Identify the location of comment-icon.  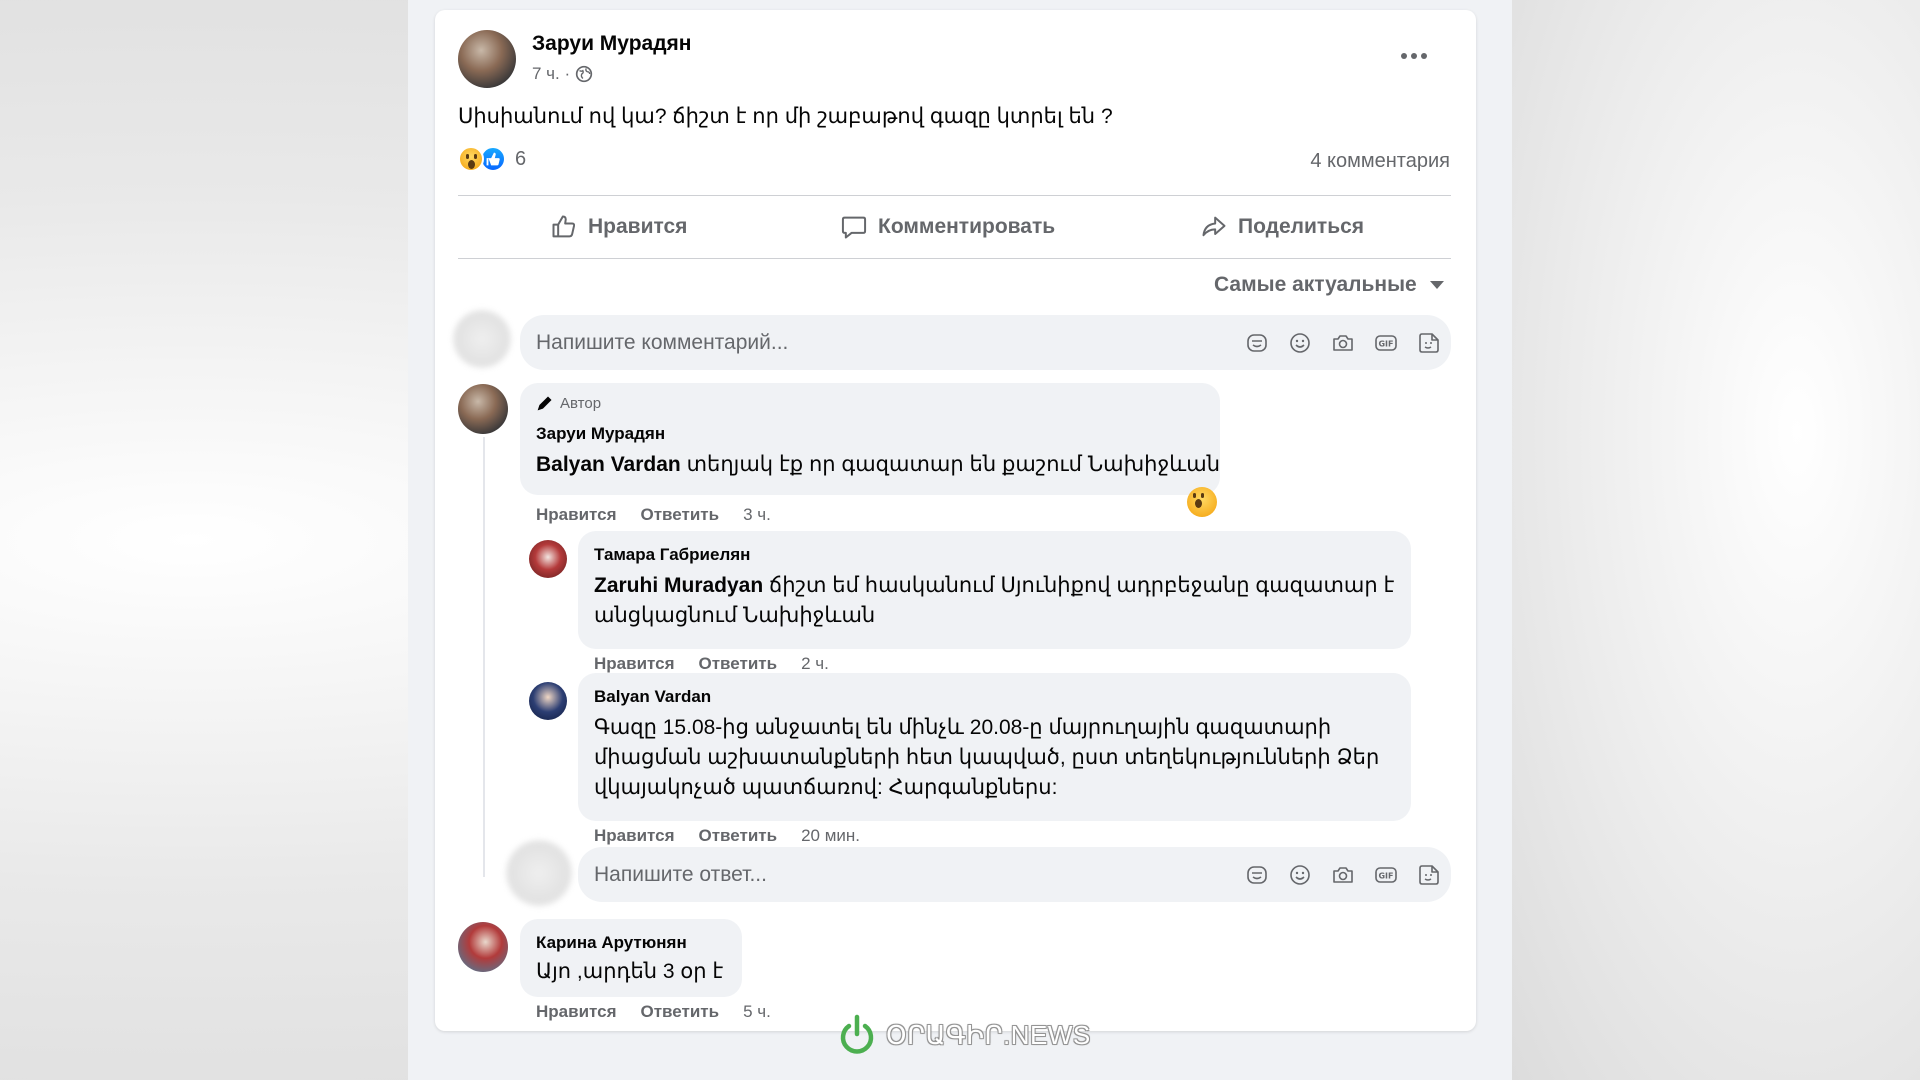
(854, 227).